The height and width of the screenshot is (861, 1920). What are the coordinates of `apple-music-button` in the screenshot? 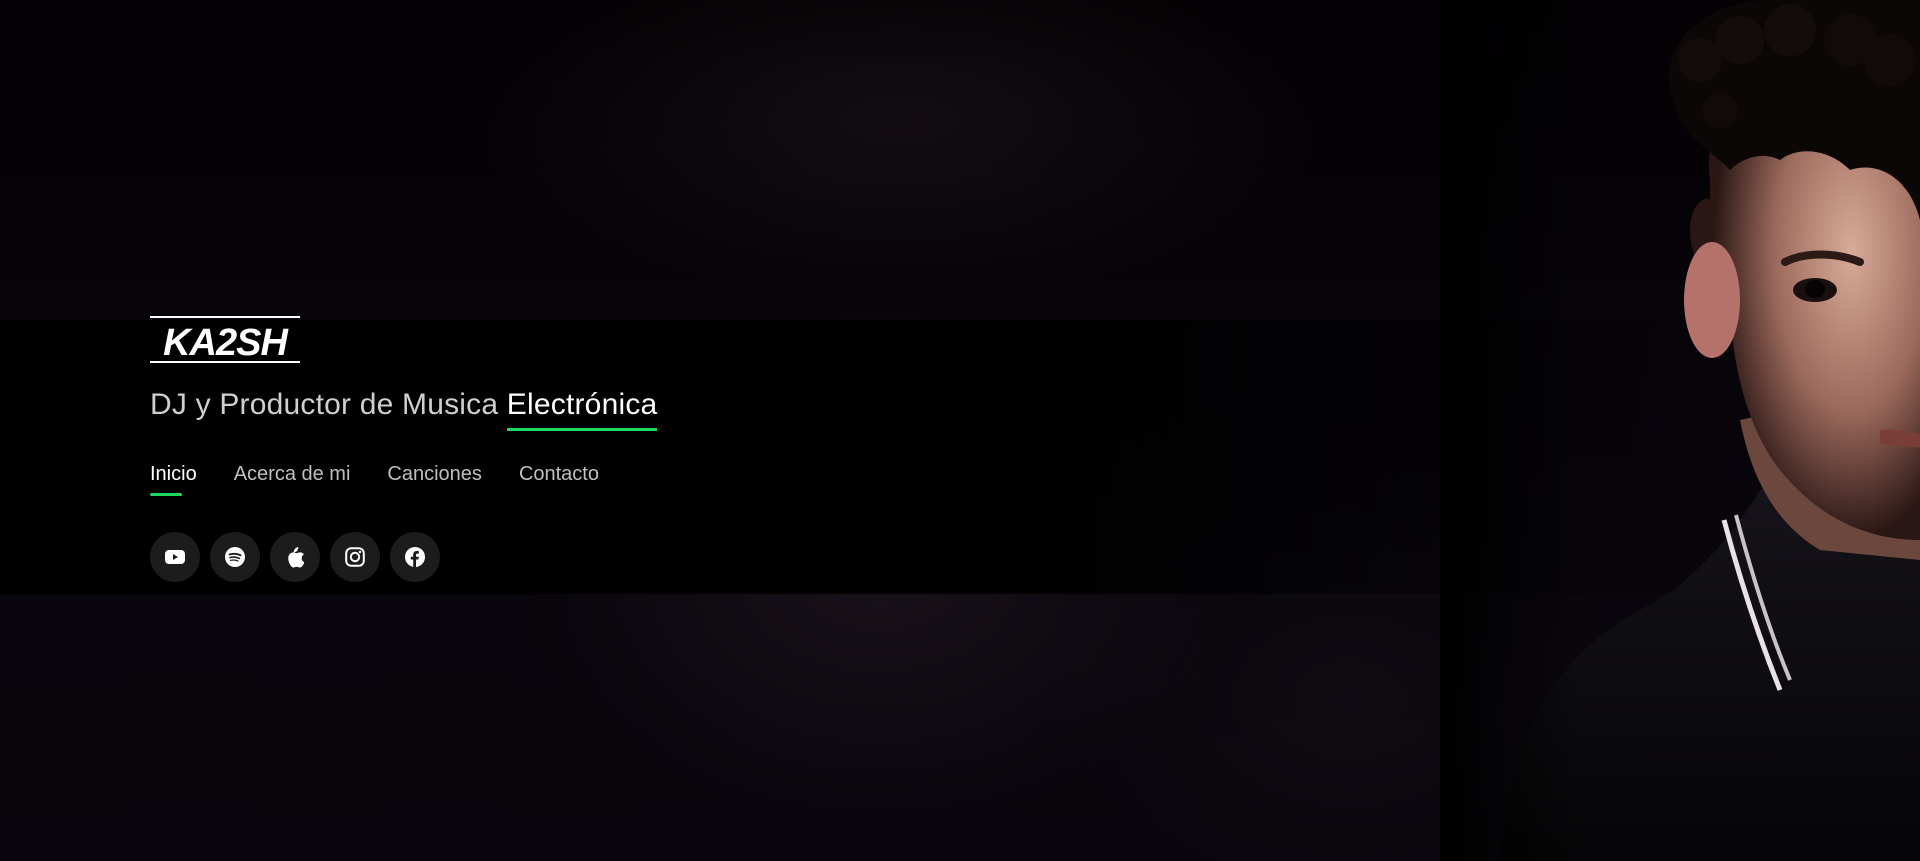 It's located at (295, 557).